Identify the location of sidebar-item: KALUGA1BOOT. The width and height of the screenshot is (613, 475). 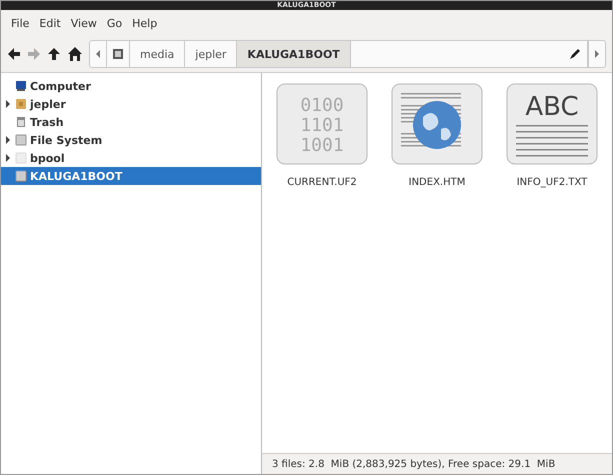
(131, 176).